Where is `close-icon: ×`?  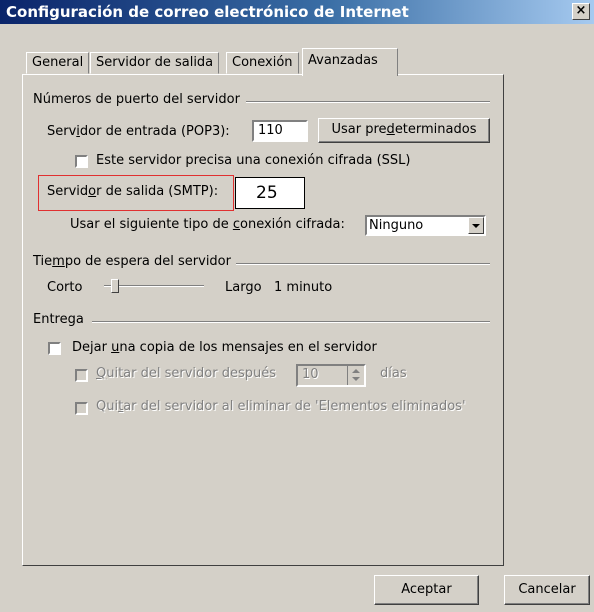
close-icon: × is located at coordinates (581, 10).